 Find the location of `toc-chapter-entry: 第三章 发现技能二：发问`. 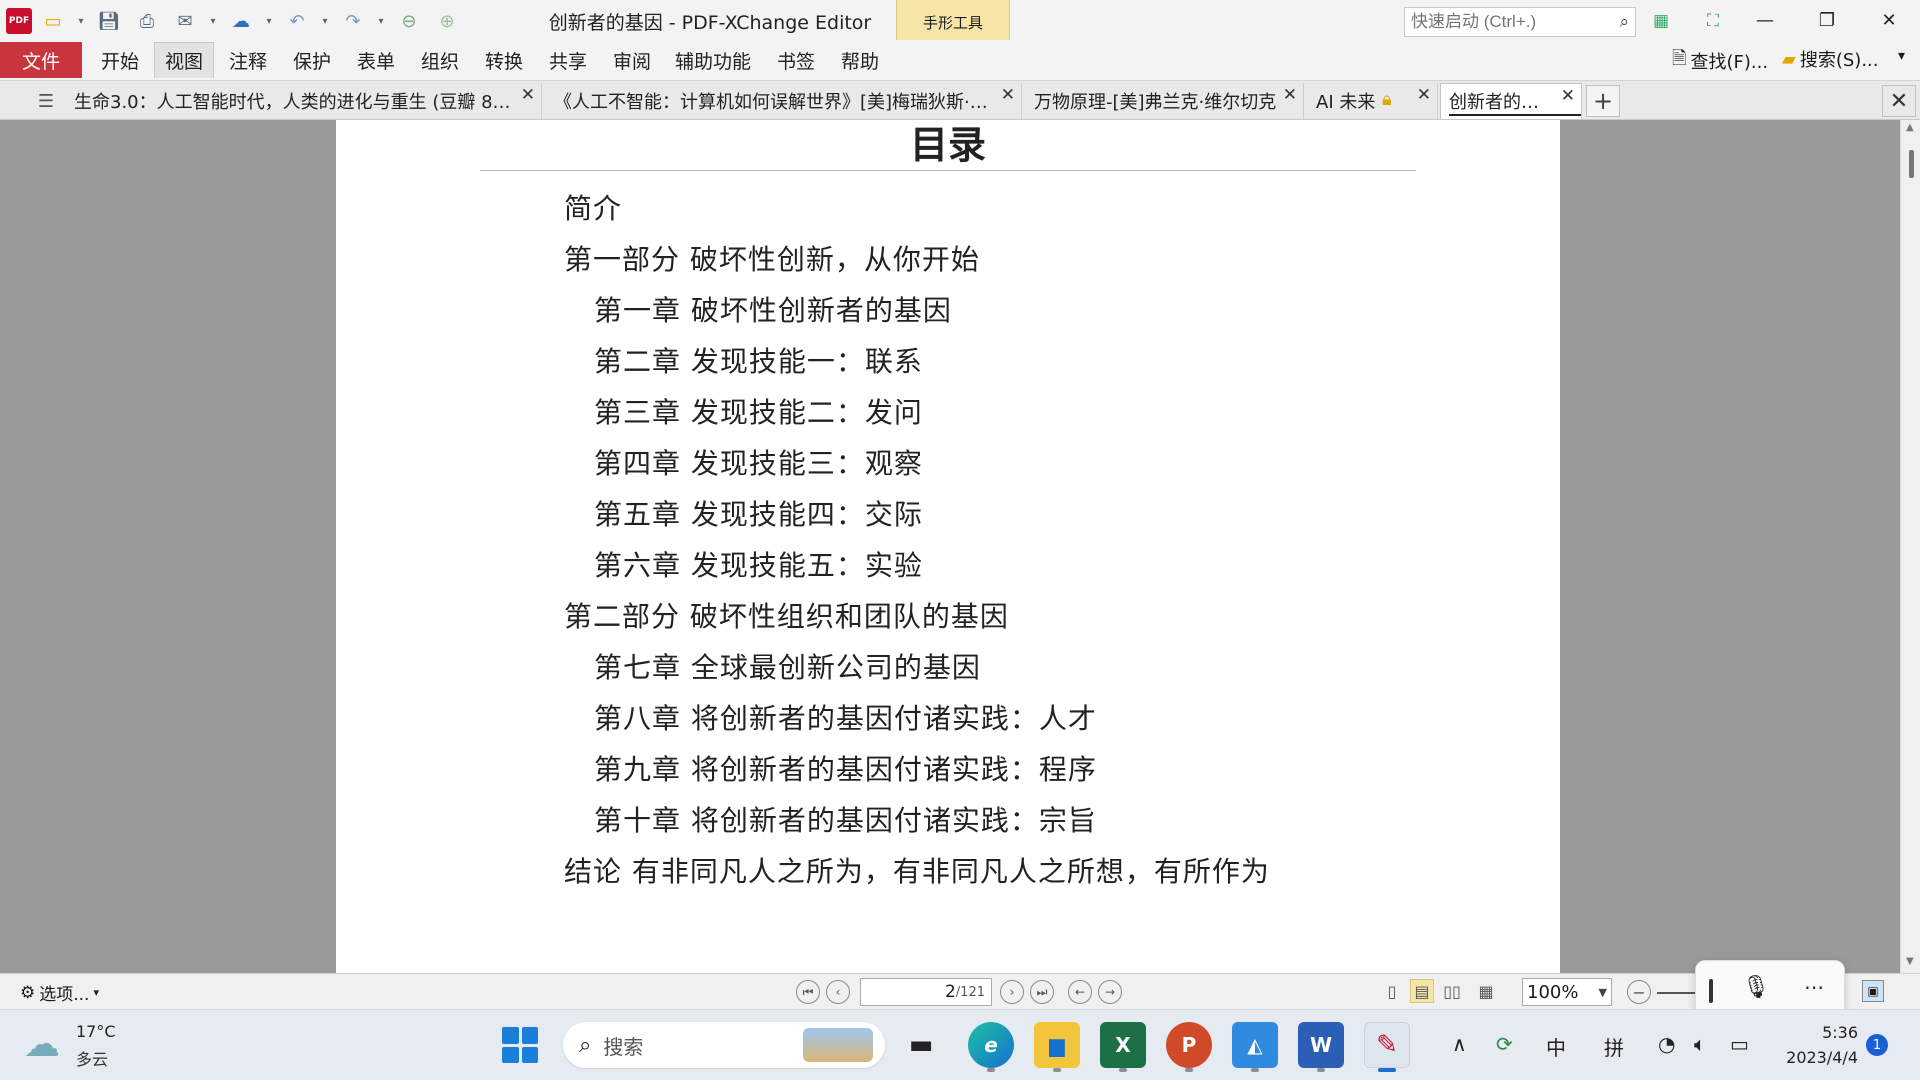

toc-chapter-entry: 第三章 发现技能二：发问 is located at coordinates (758, 411).